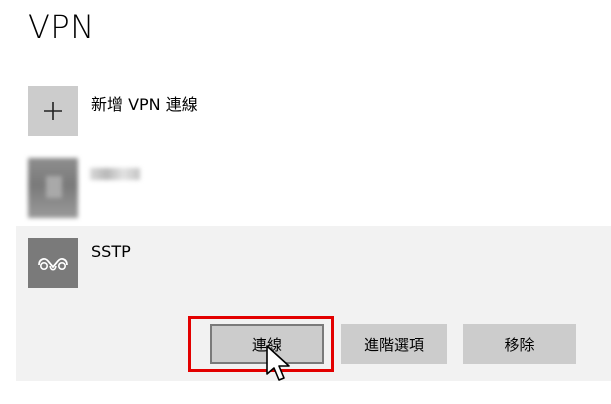 Image resolution: width=611 pixels, height=404 pixels. I want to click on vpn-tile, so click(53, 263).